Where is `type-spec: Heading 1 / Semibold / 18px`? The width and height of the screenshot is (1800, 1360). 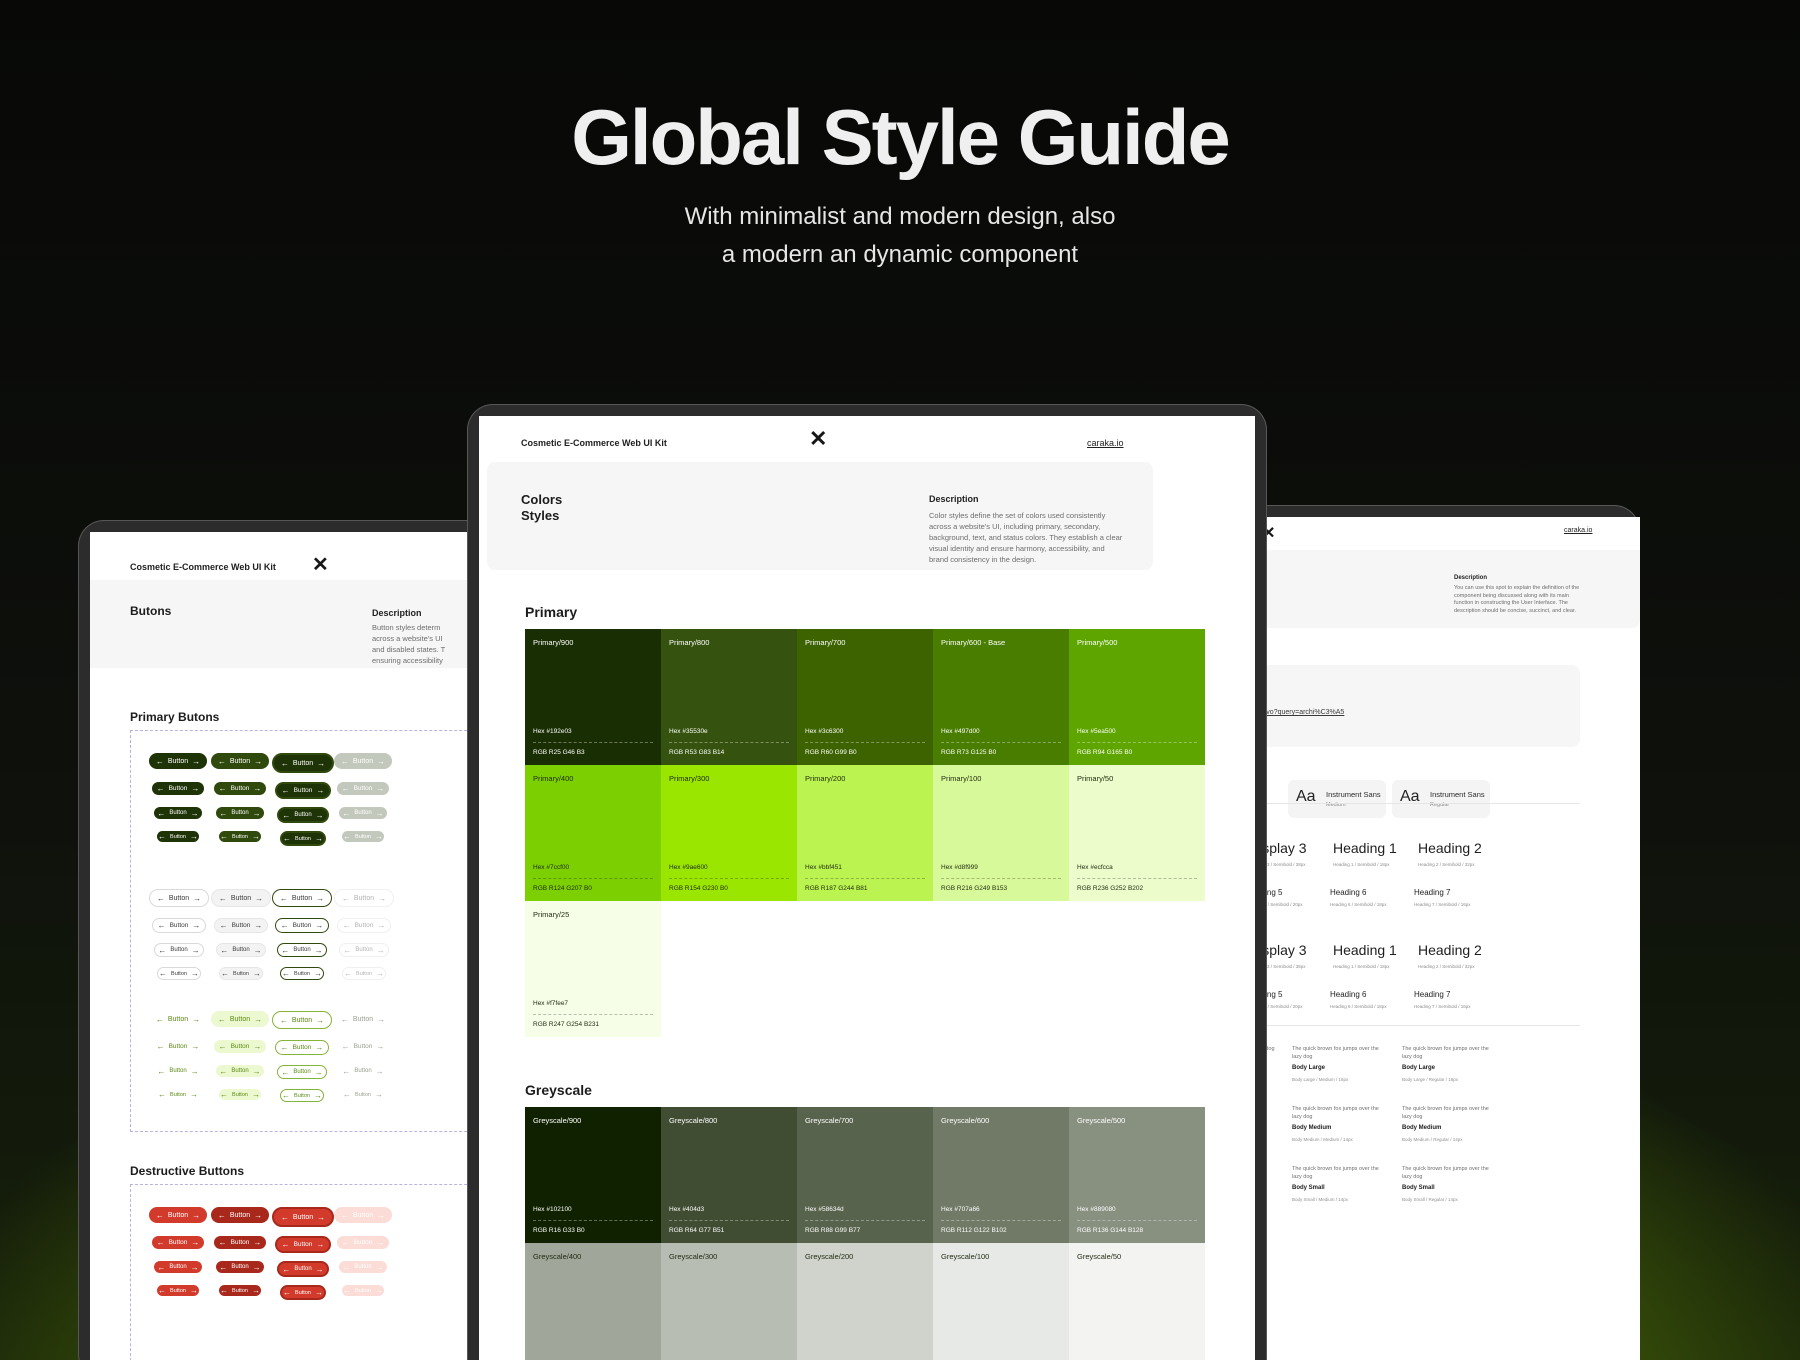
type-spec: Heading 1 / Semibold / 18px is located at coordinates (1361, 966).